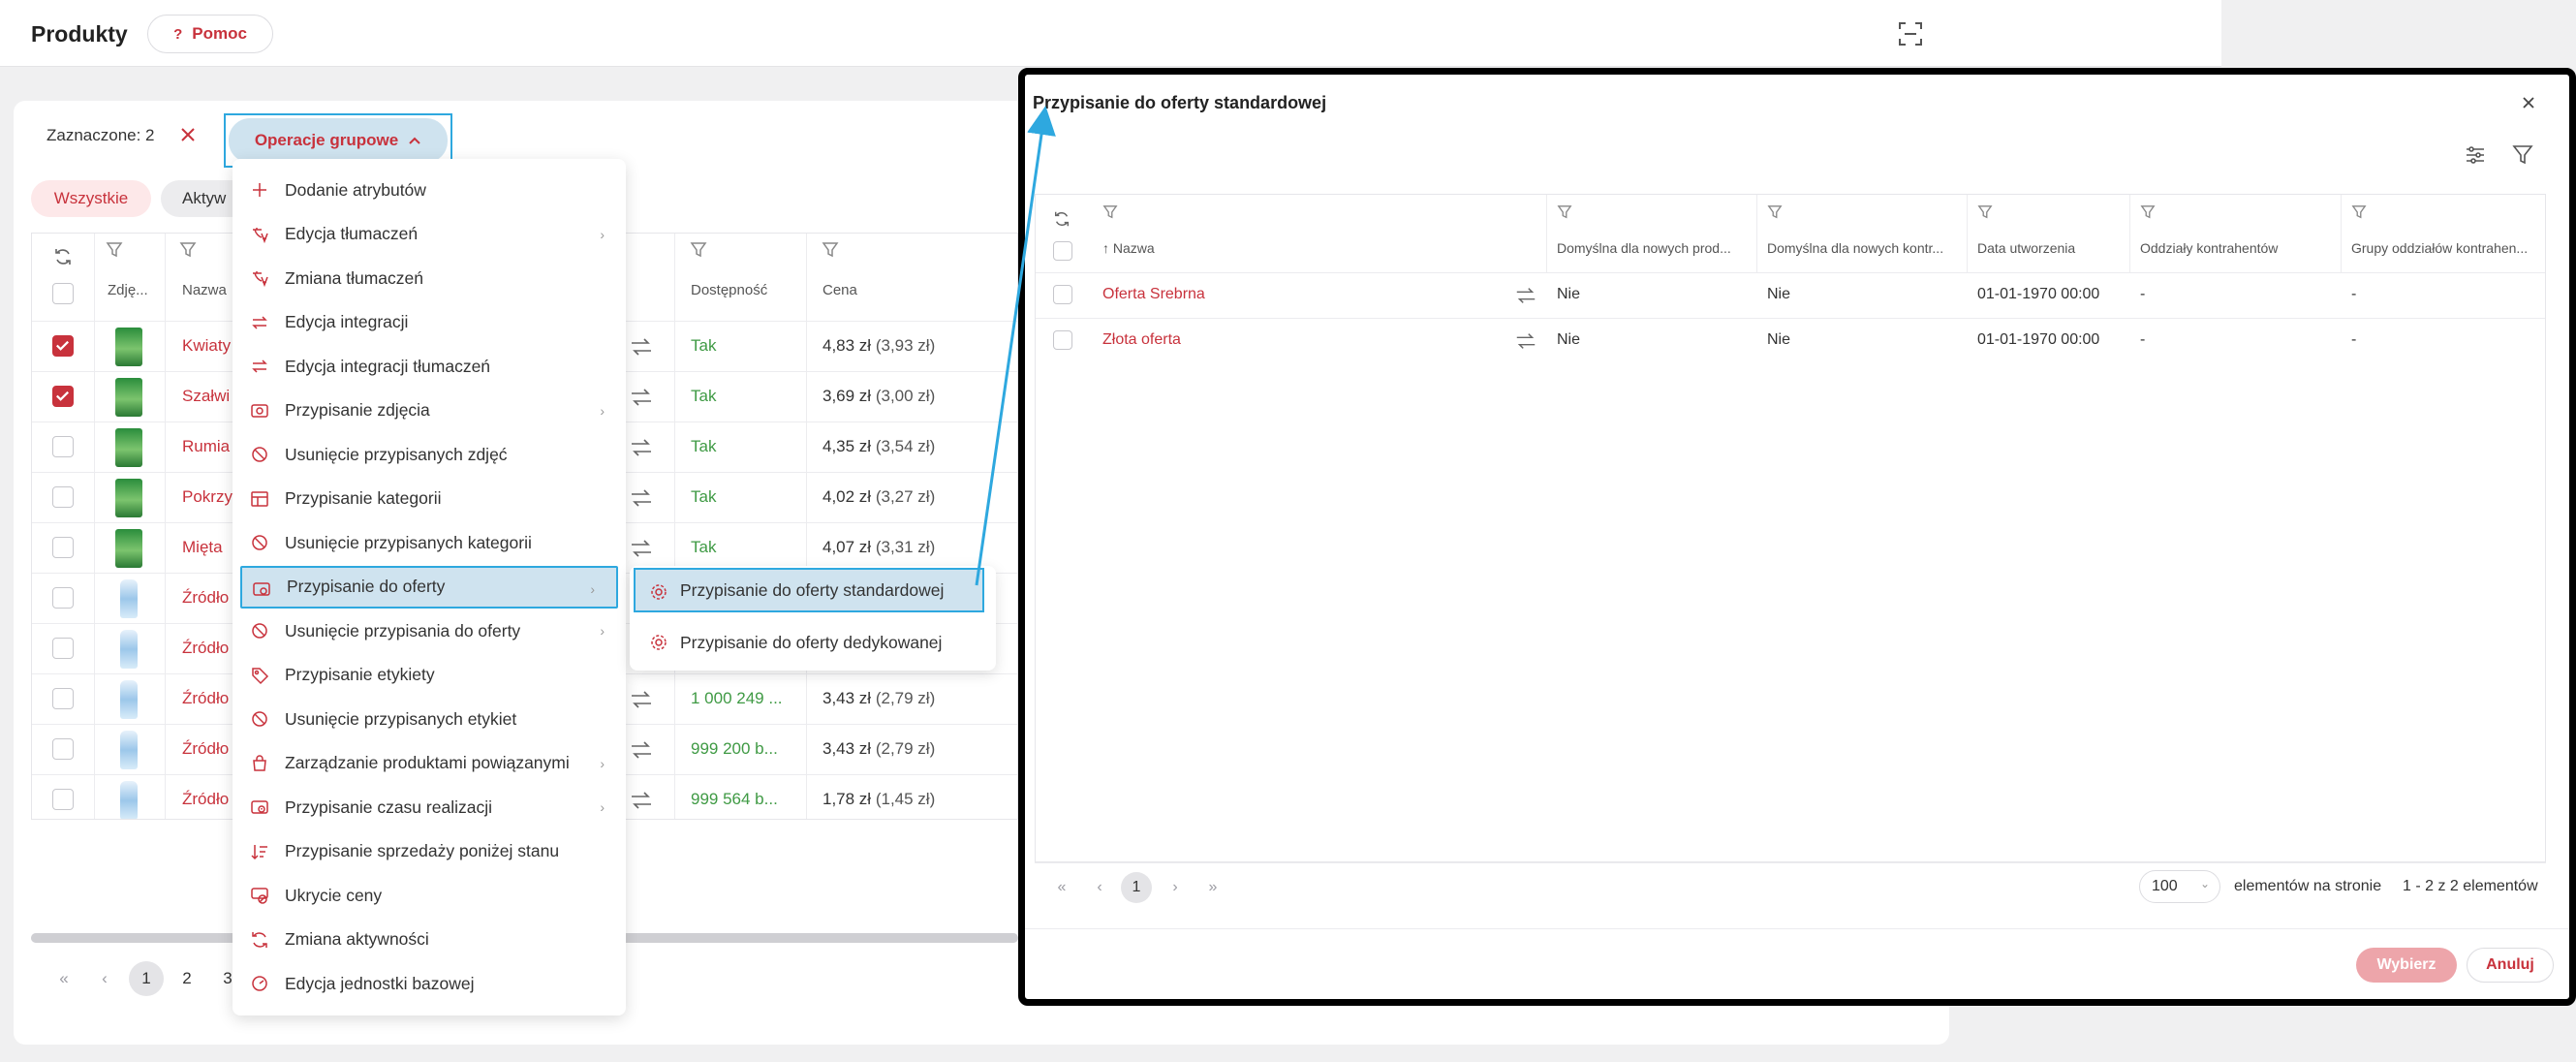 Image resolution: width=2576 pixels, height=1062 pixels. I want to click on help-button: ? Pomoc, so click(210, 34).